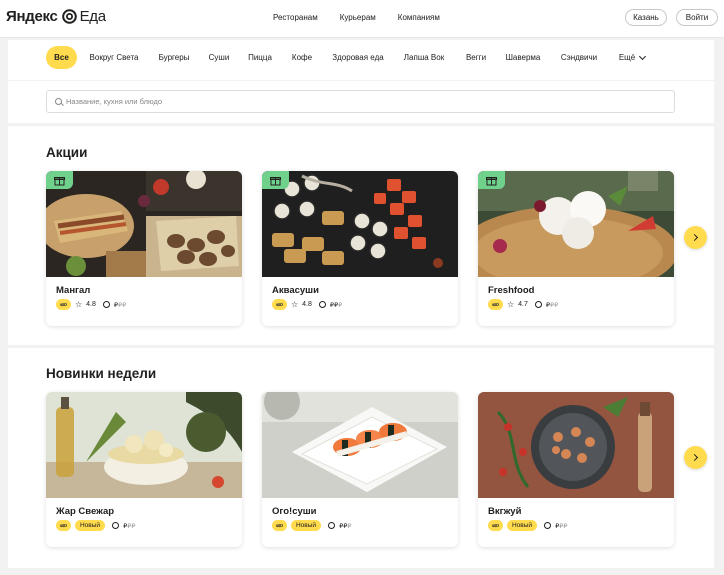 The height and width of the screenshot is (575, 724). Describe the element at coordinates (523, 57) in the screenshot. I see `category-shawarma: Шаверма` at that location.